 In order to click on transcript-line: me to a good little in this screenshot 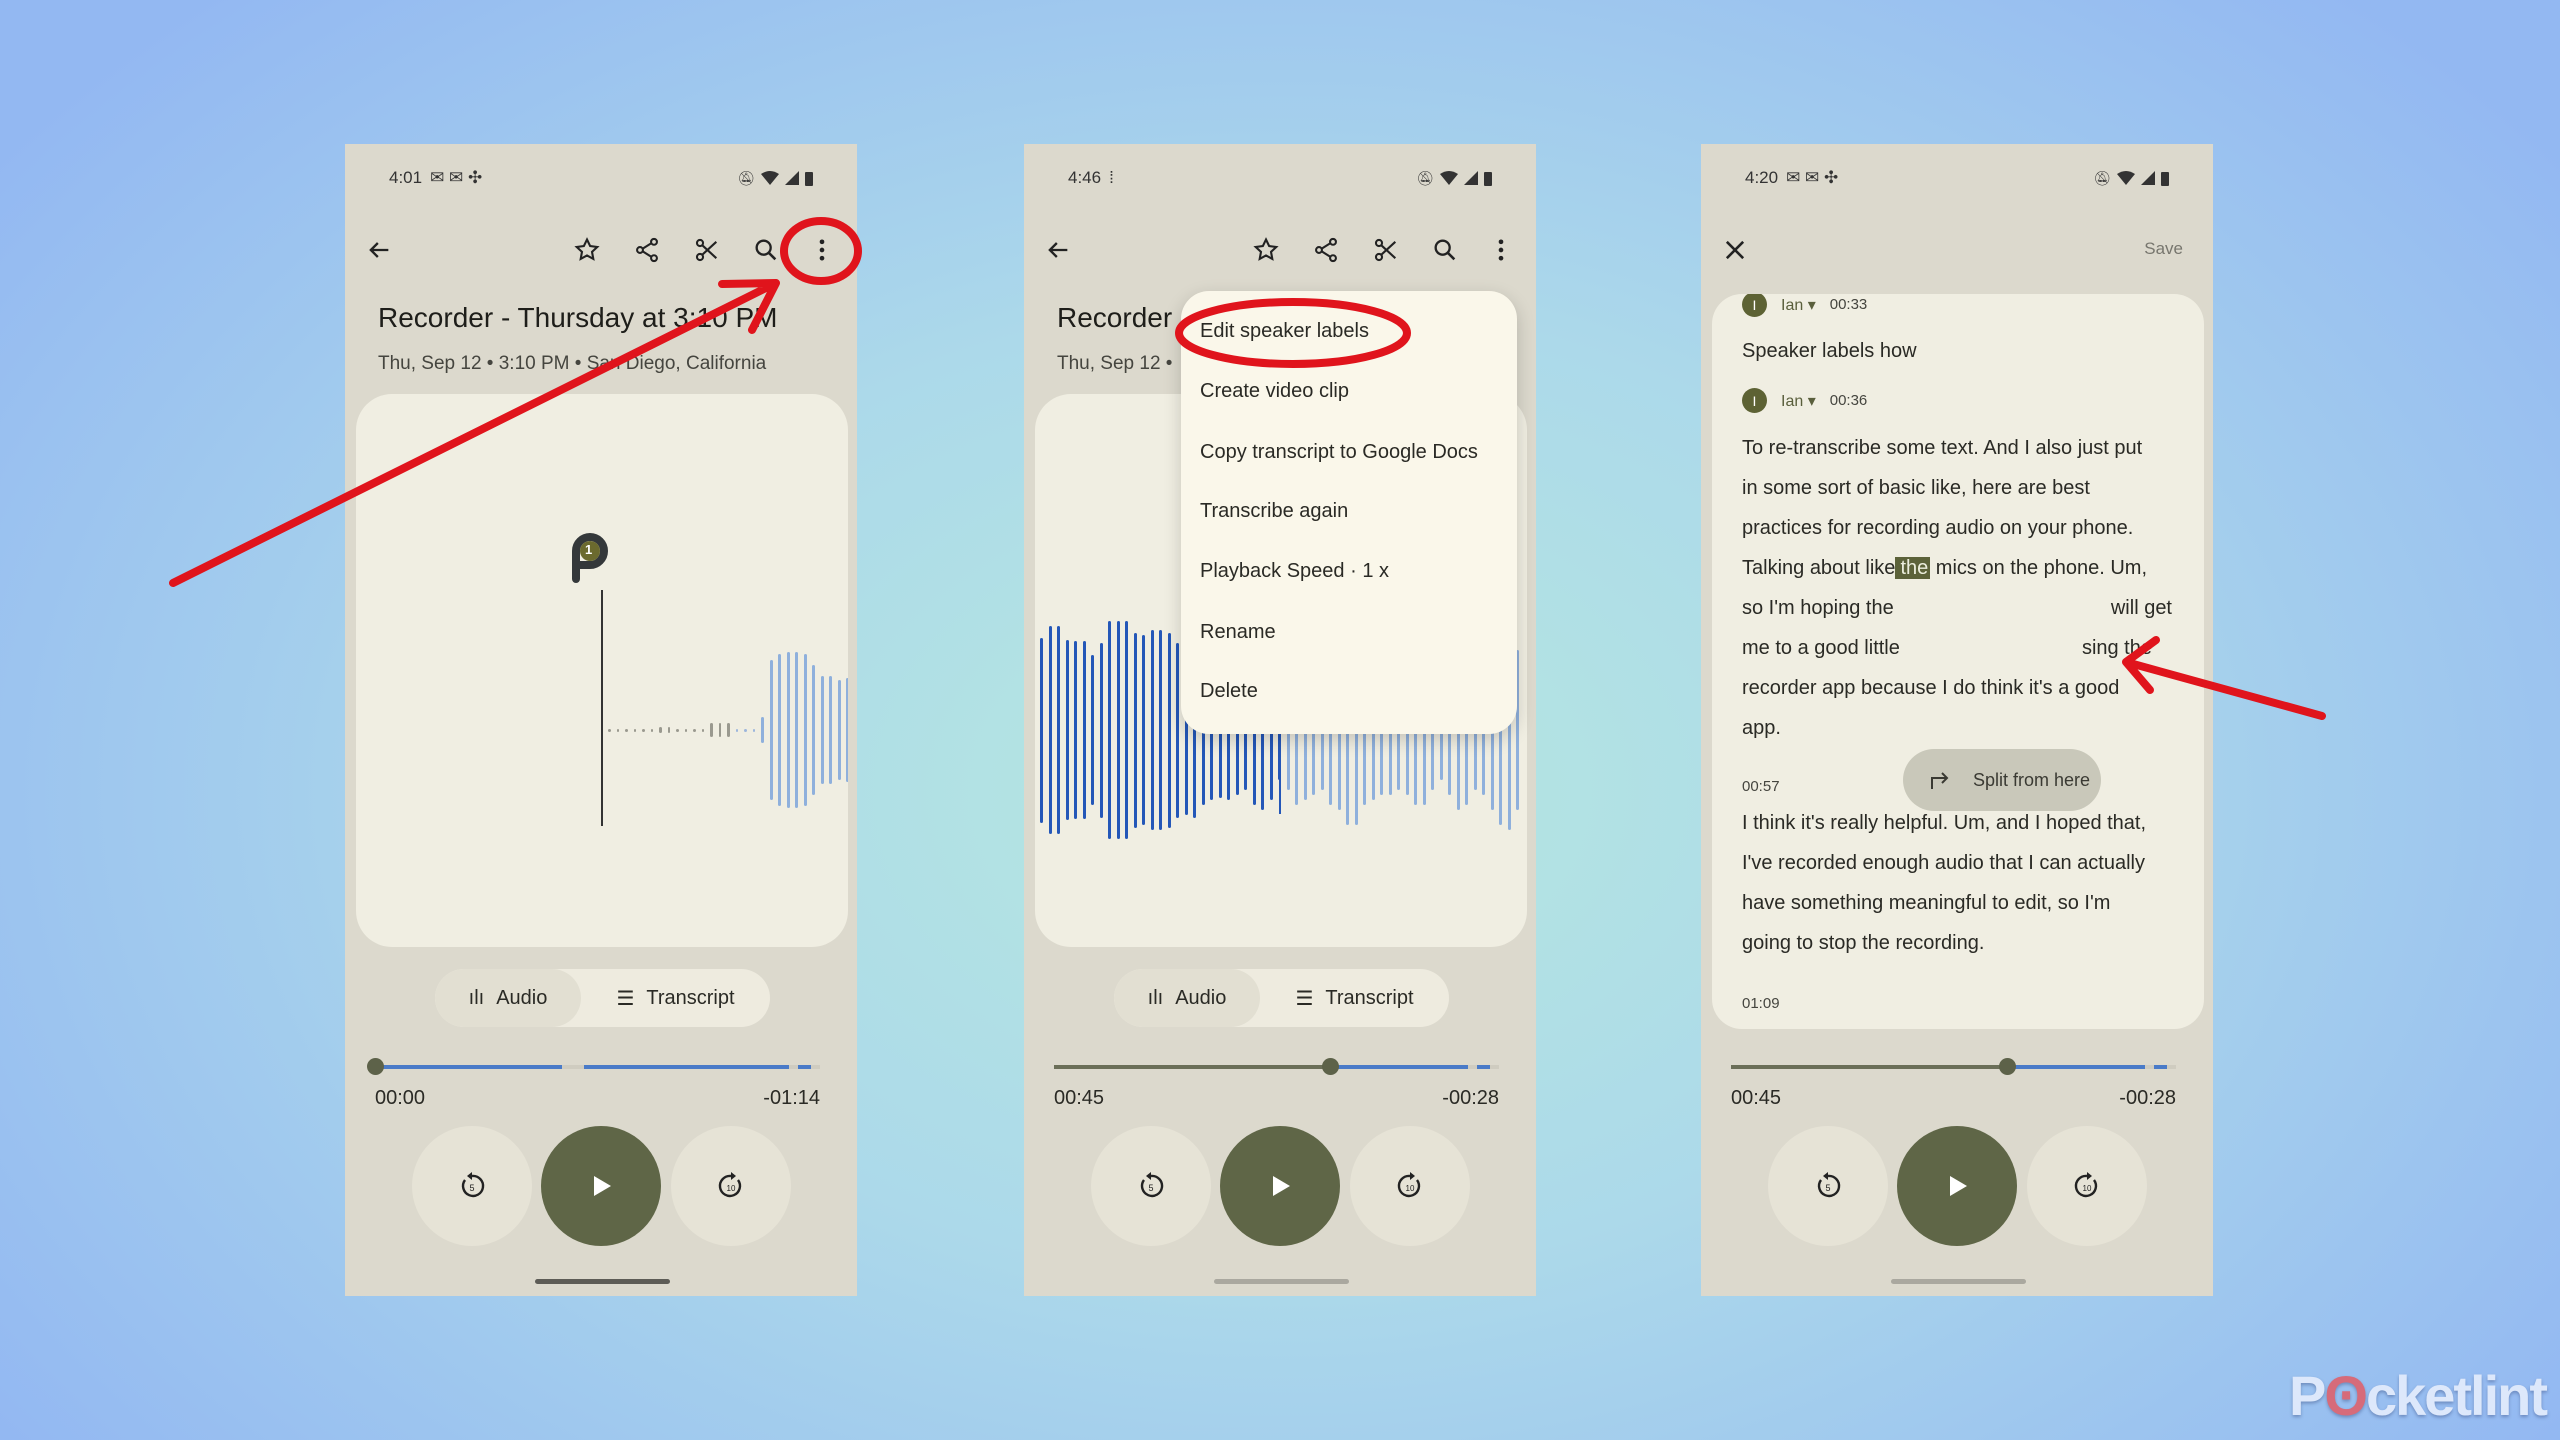, I will do `click(1821, 648)`.